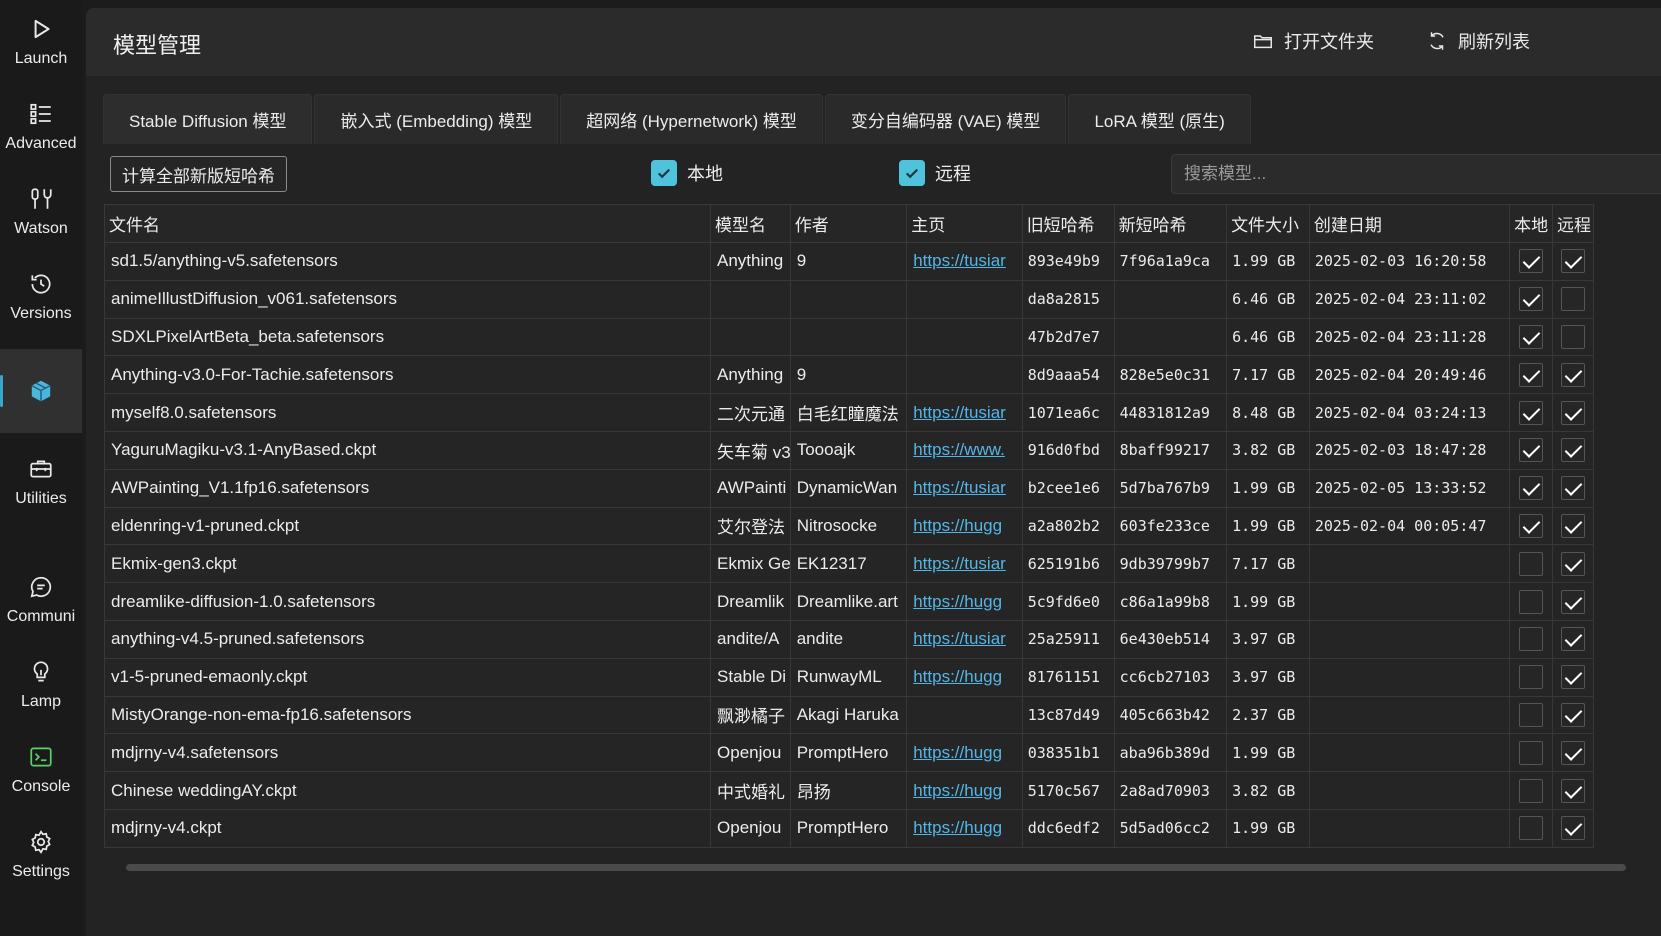  What do you see at coordinates (41, 297) in the screenshot?
I see `nav-versions: Versions` at bounding box center [41, 297].